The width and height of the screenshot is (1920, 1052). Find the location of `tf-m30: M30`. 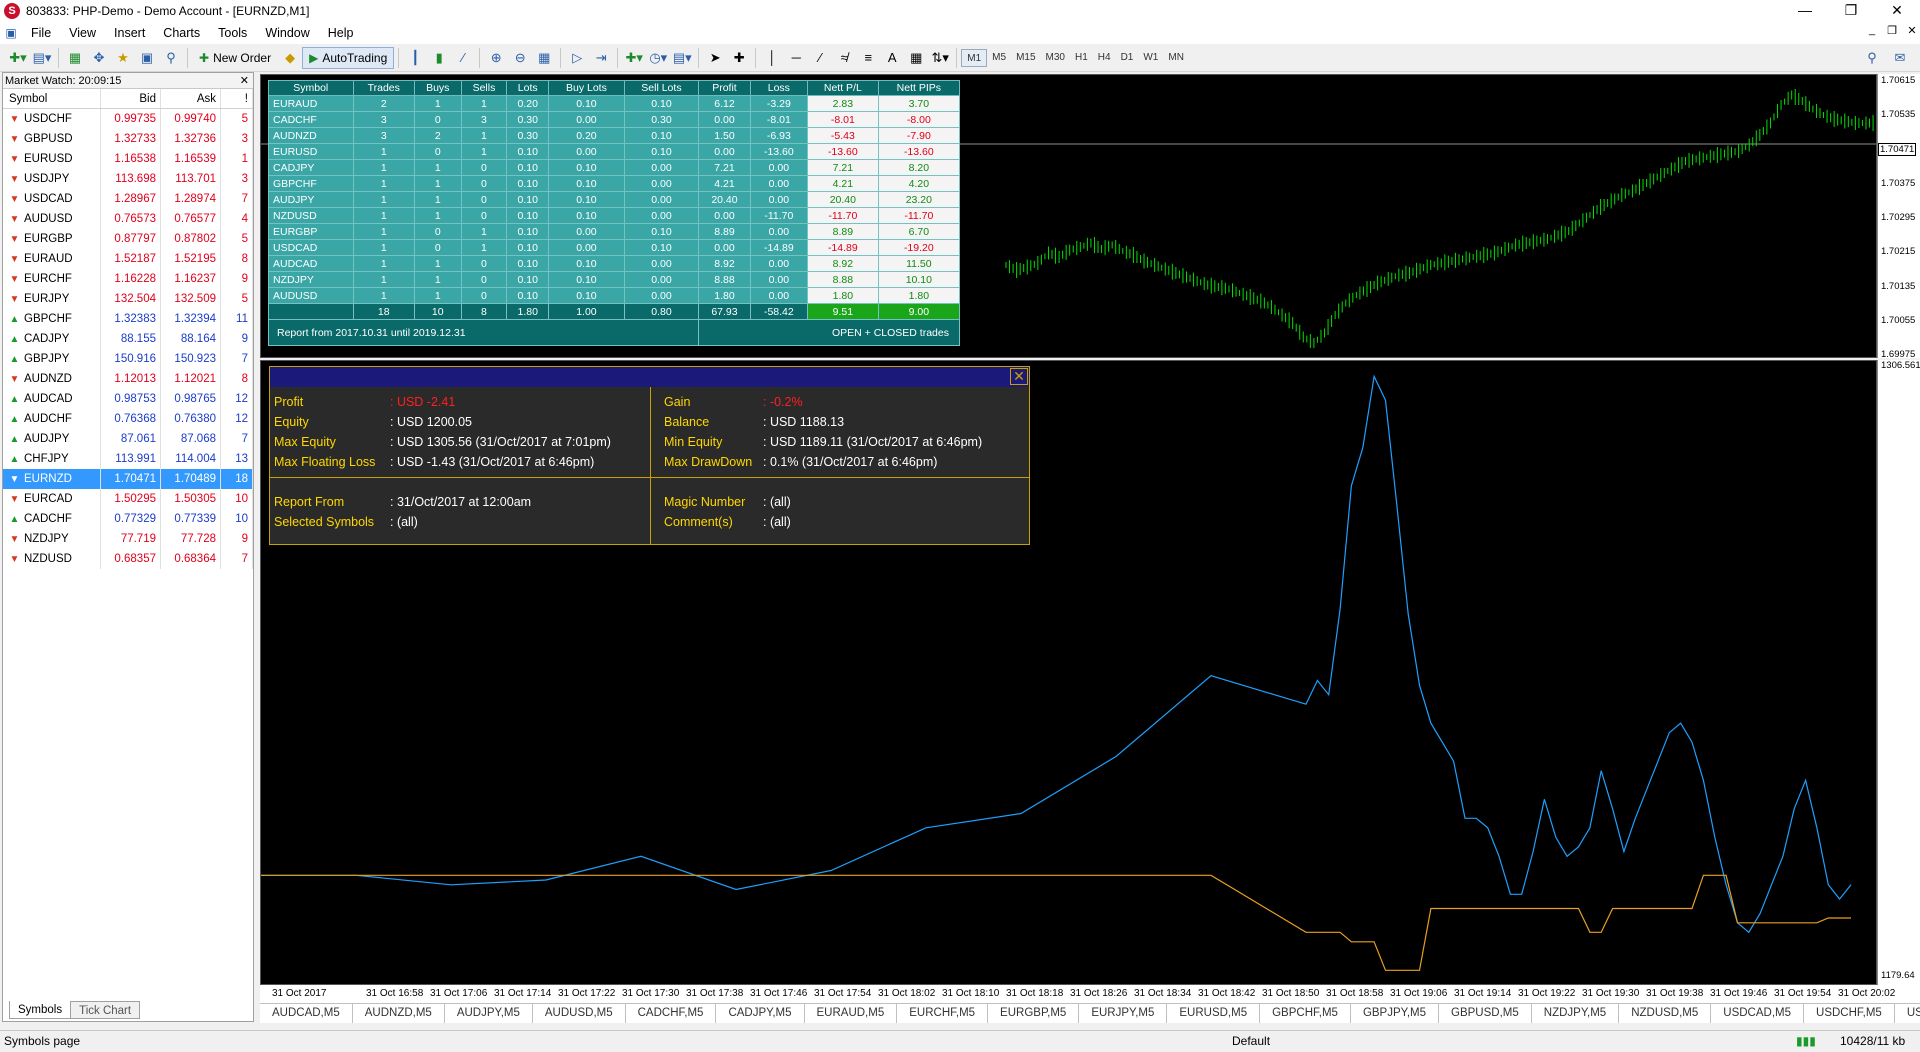

tf-m30: M30 is located at coordinates (1055, 58).